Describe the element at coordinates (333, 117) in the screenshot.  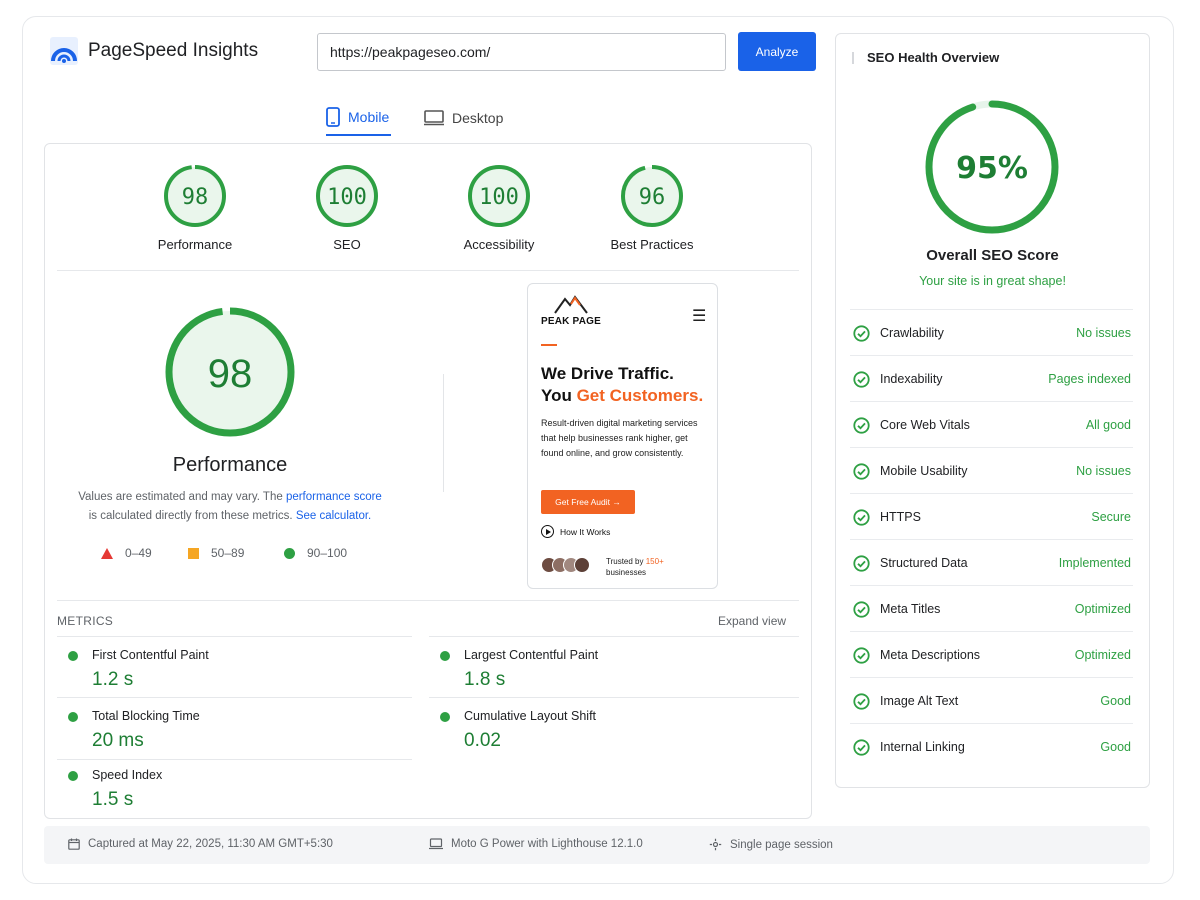
I see `mobile-phone-icon` at that location.